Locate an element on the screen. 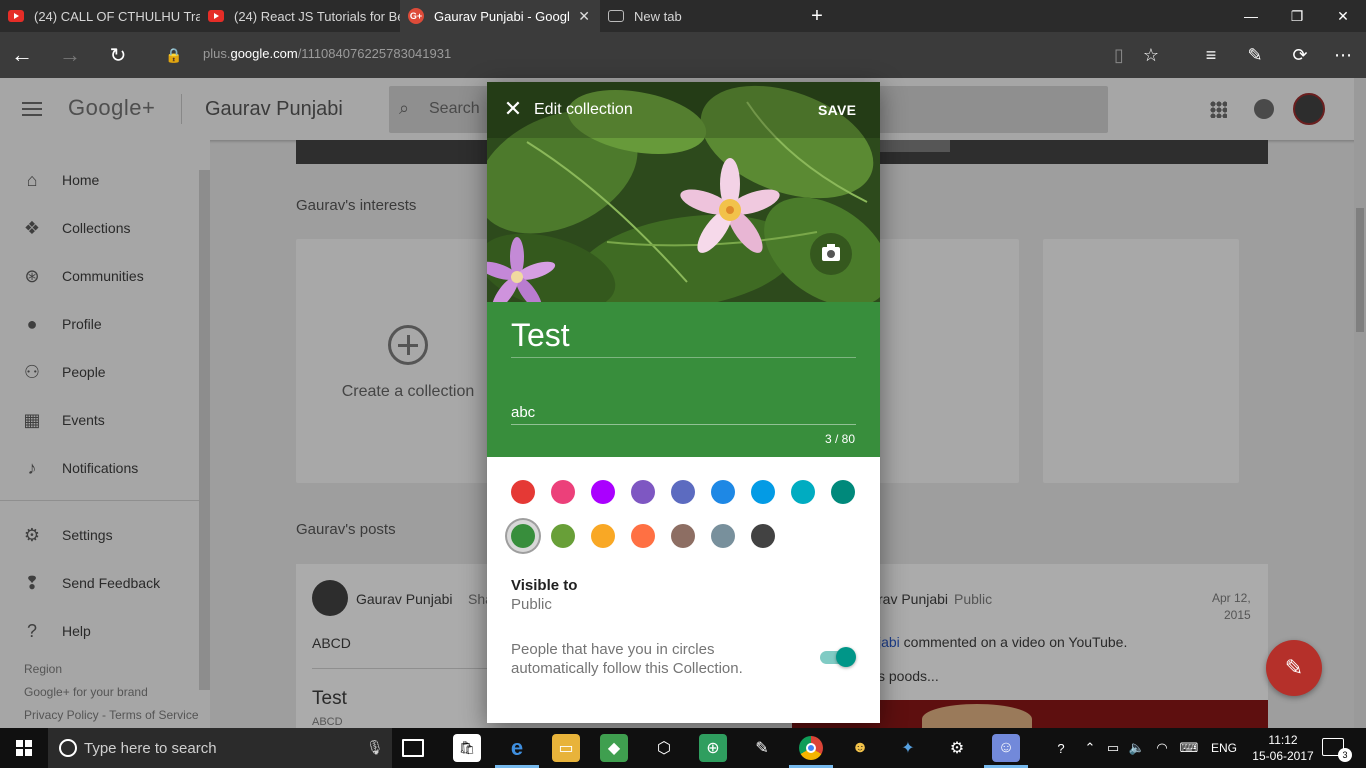  dialog-toolbar: ✕ Edit collection SAVE is located at coordinates (683, 110).